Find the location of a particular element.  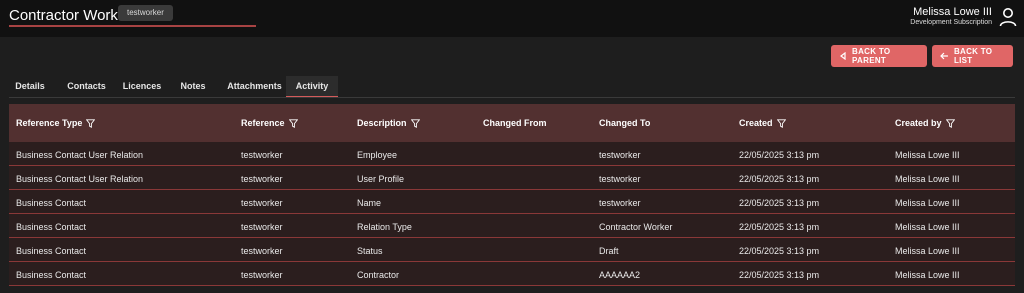

tab-licences: Licences is located at coordinates (142, 87).